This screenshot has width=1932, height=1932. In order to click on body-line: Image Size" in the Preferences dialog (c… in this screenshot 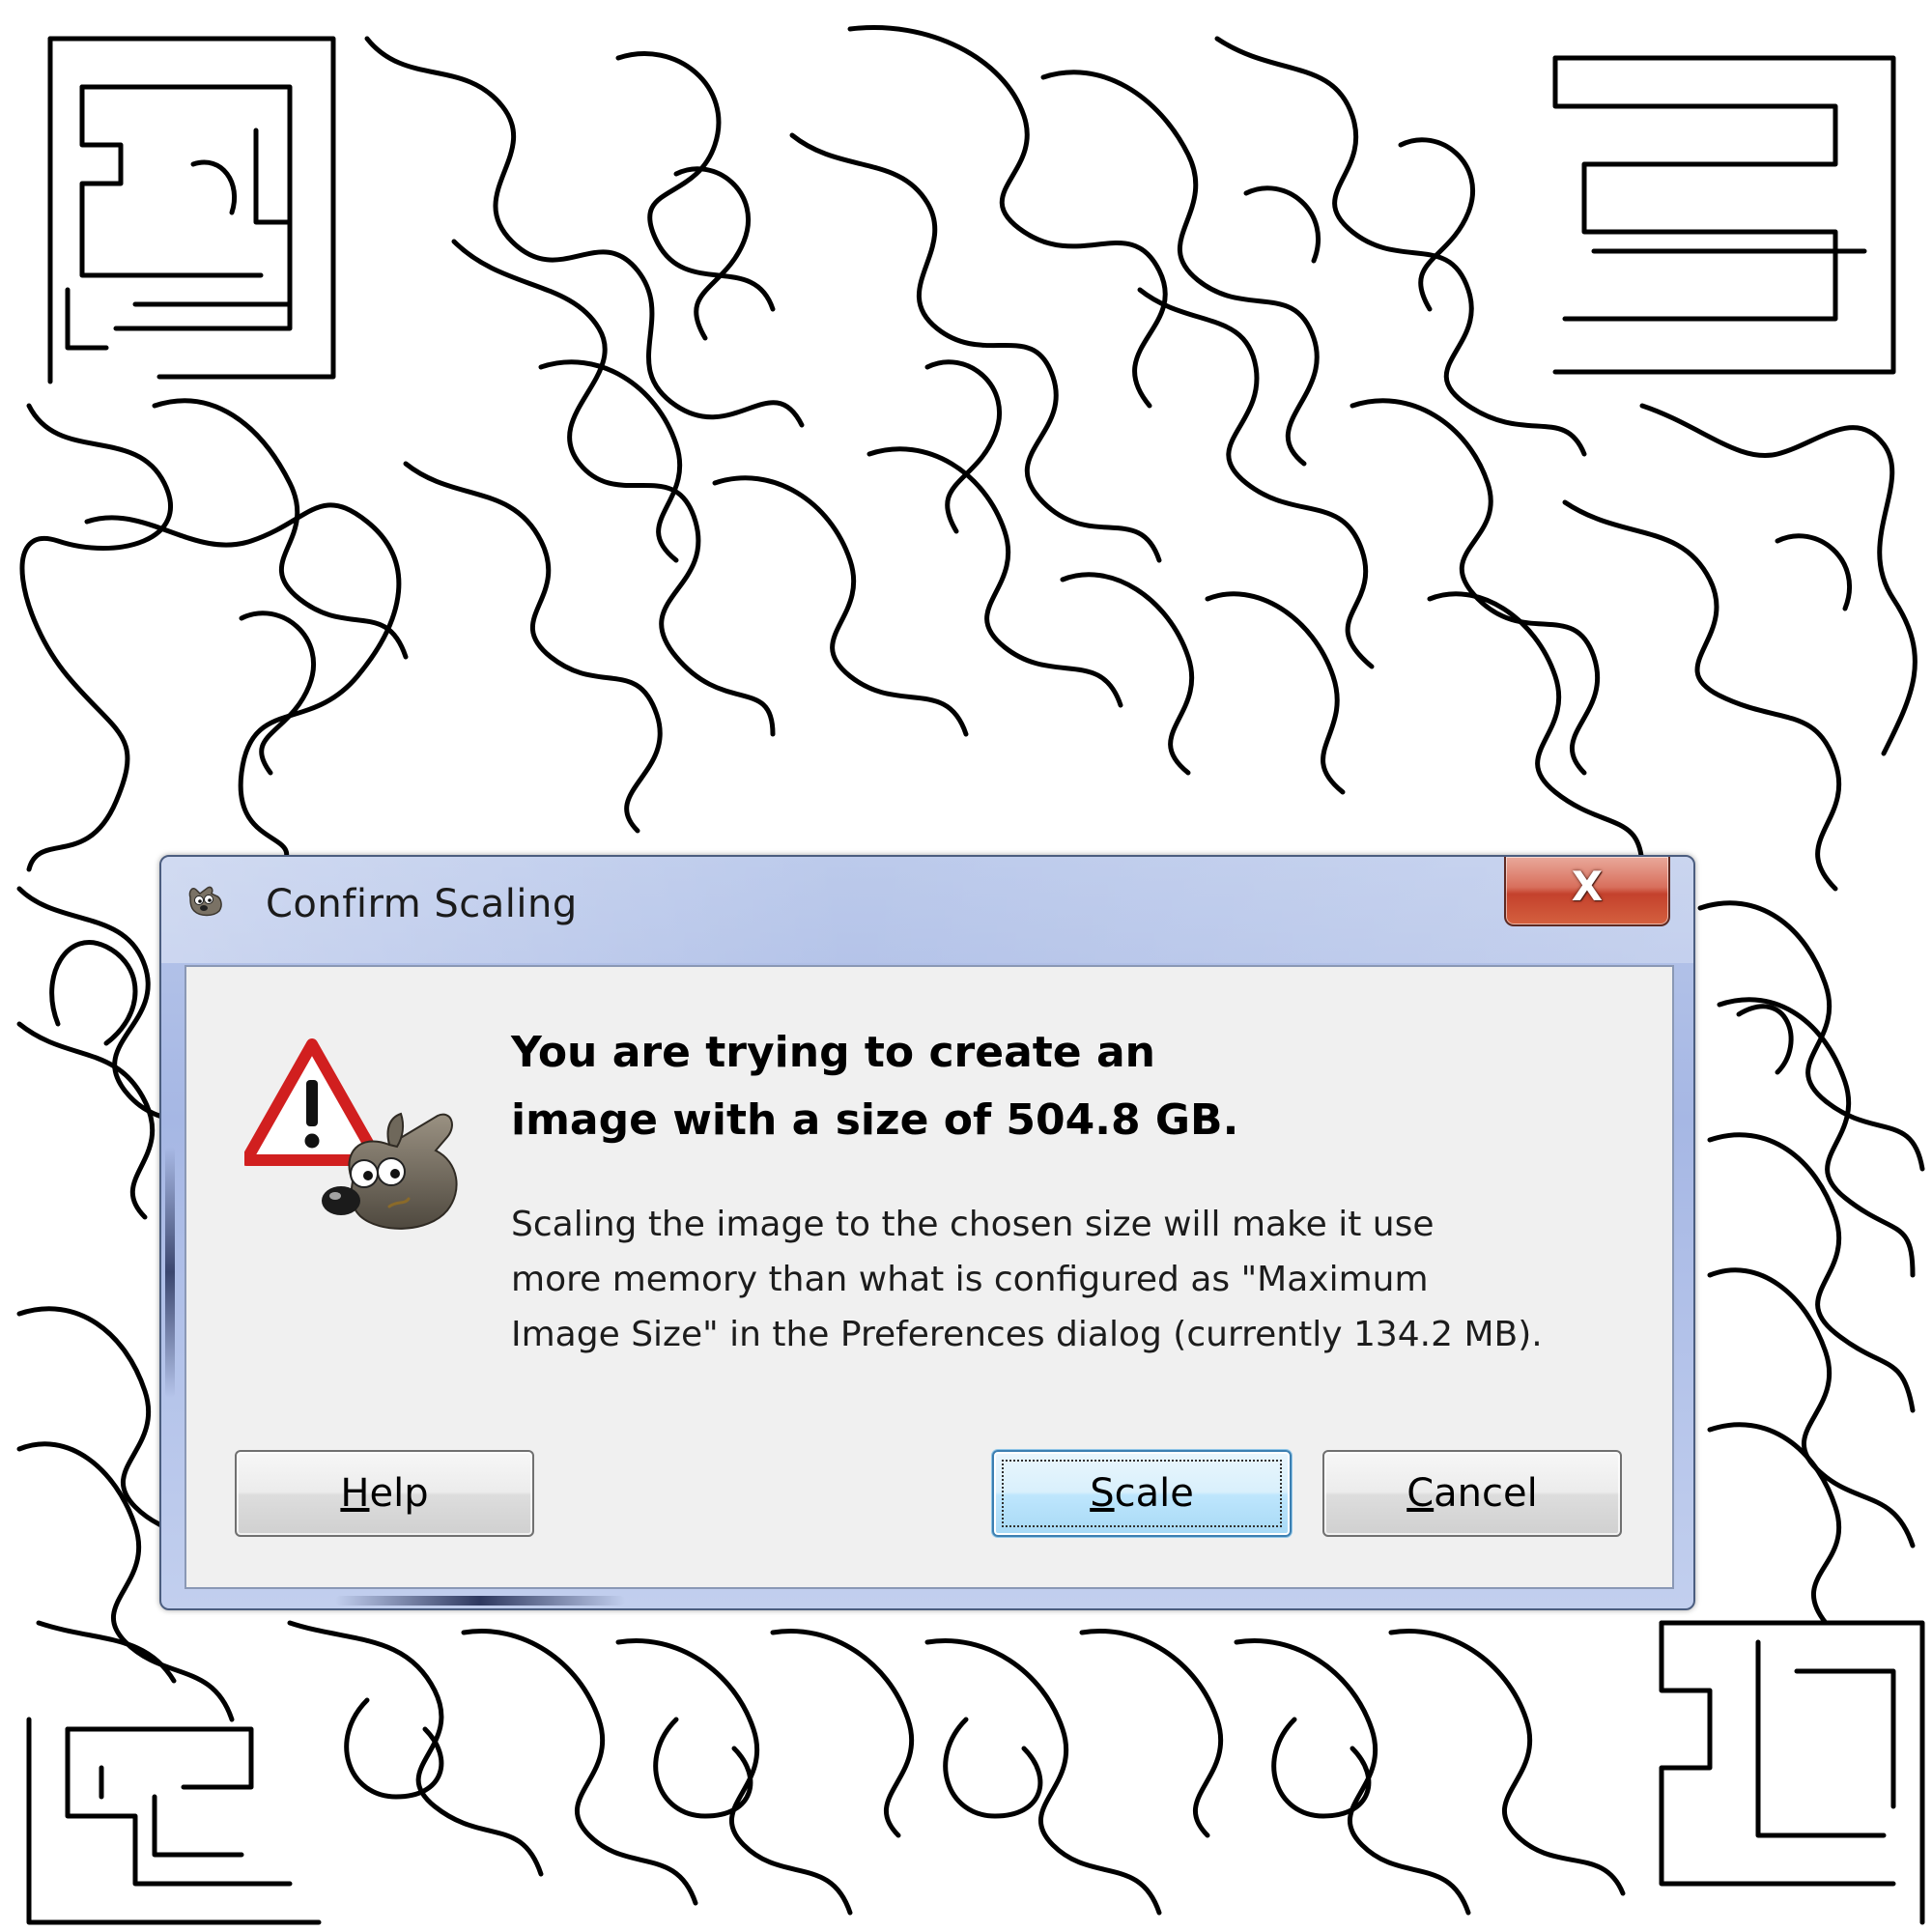, I will do `click(1027, 1334)`.